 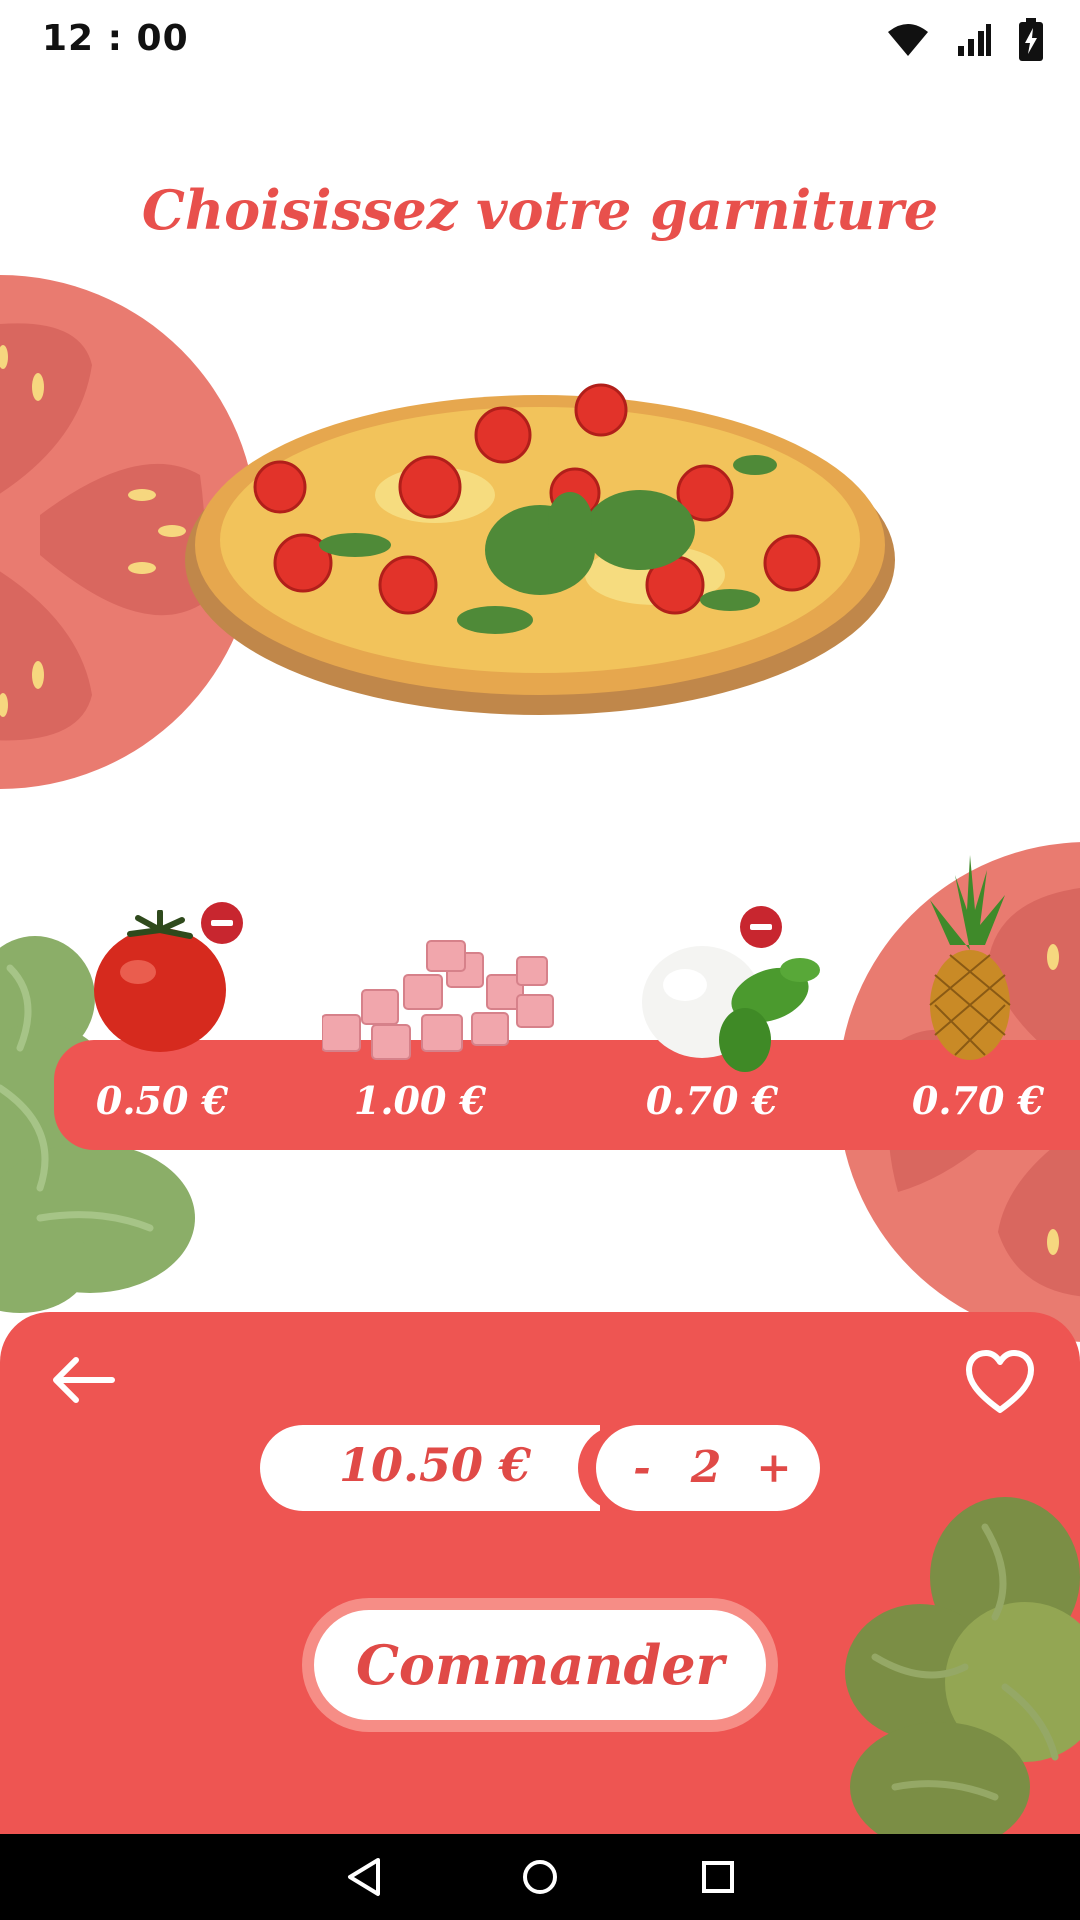 What do you see at coordinates (908, 40) in the screenshot?
I see `wifi-icon` at bounding box center [908, 40].